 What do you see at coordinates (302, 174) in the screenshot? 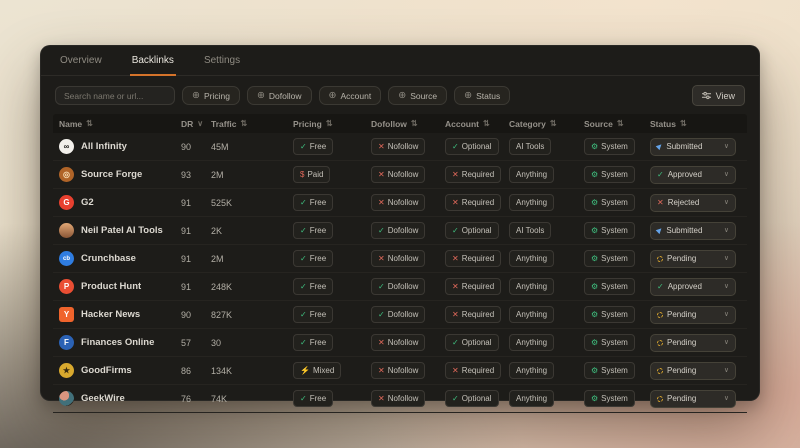
I see `dollar-icon: $` at bounding box center [302, 174].